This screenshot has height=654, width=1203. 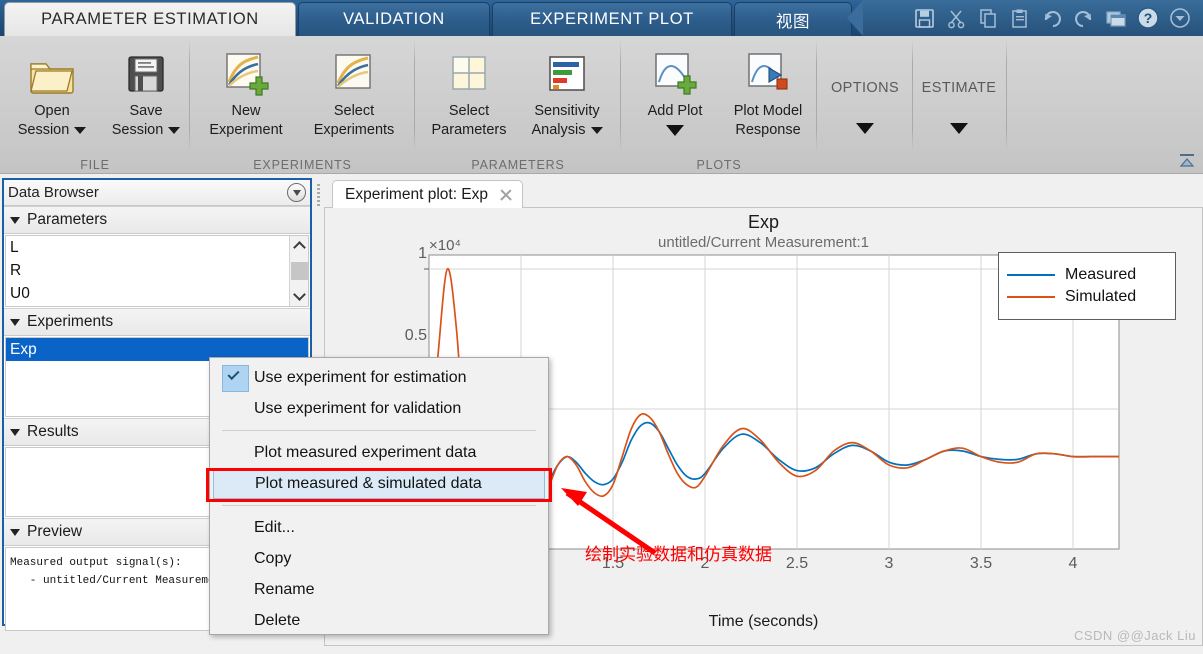 What do you see at coordinates (379, 430) in the screenshot?
I see `menu-divider` at bounding box center [379, 430].